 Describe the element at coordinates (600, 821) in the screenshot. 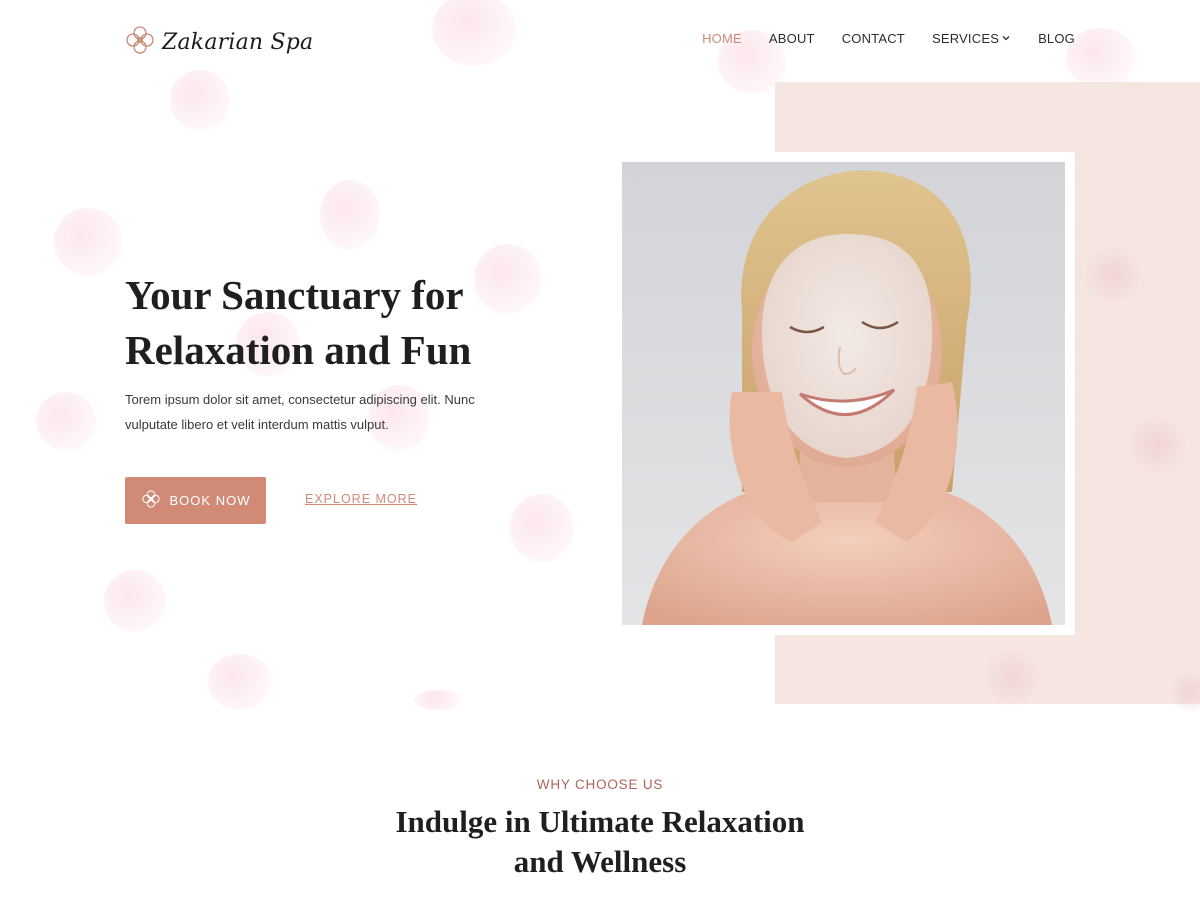

I see `section-title-line1: Indulge in Ultimate Relaxation` at that location.